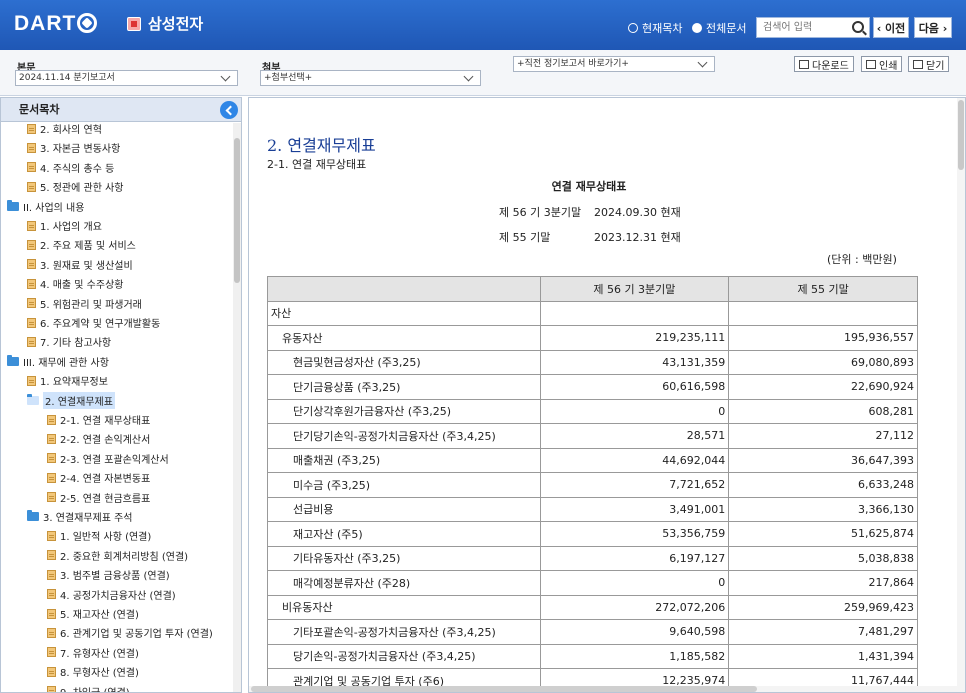 The image size is (966, 693). Describe the element at coordinates (933, 27) in the screenshot. I see `next-button: 다음 ›` at that location.